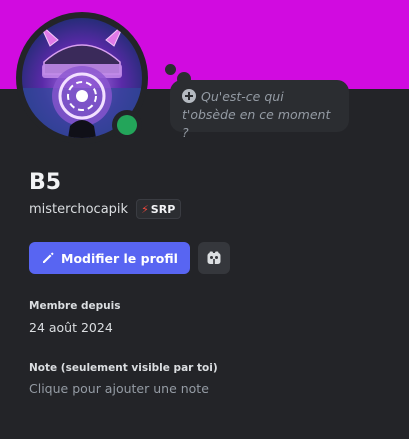 The image size is (409, 439). What do you see at coordinates (123, 368) in the screenshot?
I see `note-title: Note (seulement visible par toi)` at bounding box center [123, 368].